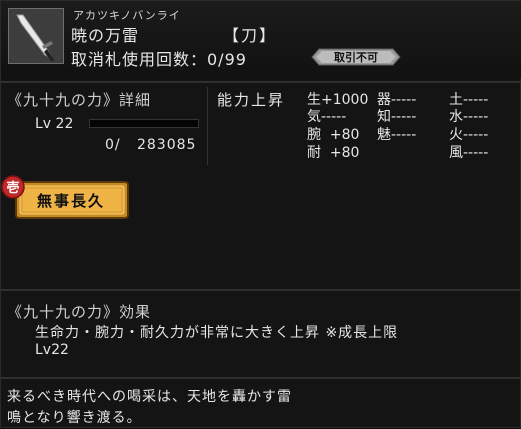  Describe the element at coordinates (327, 117) in the screenshot. I see `stat-ki: 気-----` at that location.